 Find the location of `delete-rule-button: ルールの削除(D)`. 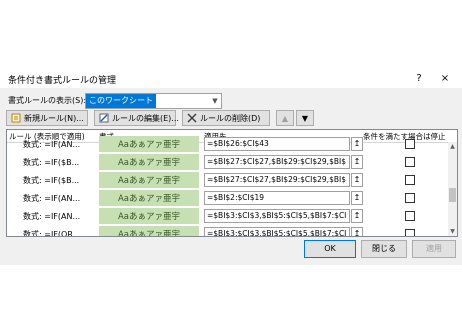

delete-rule-button: ルールの削除(D) is located at coordinates (226, 118).